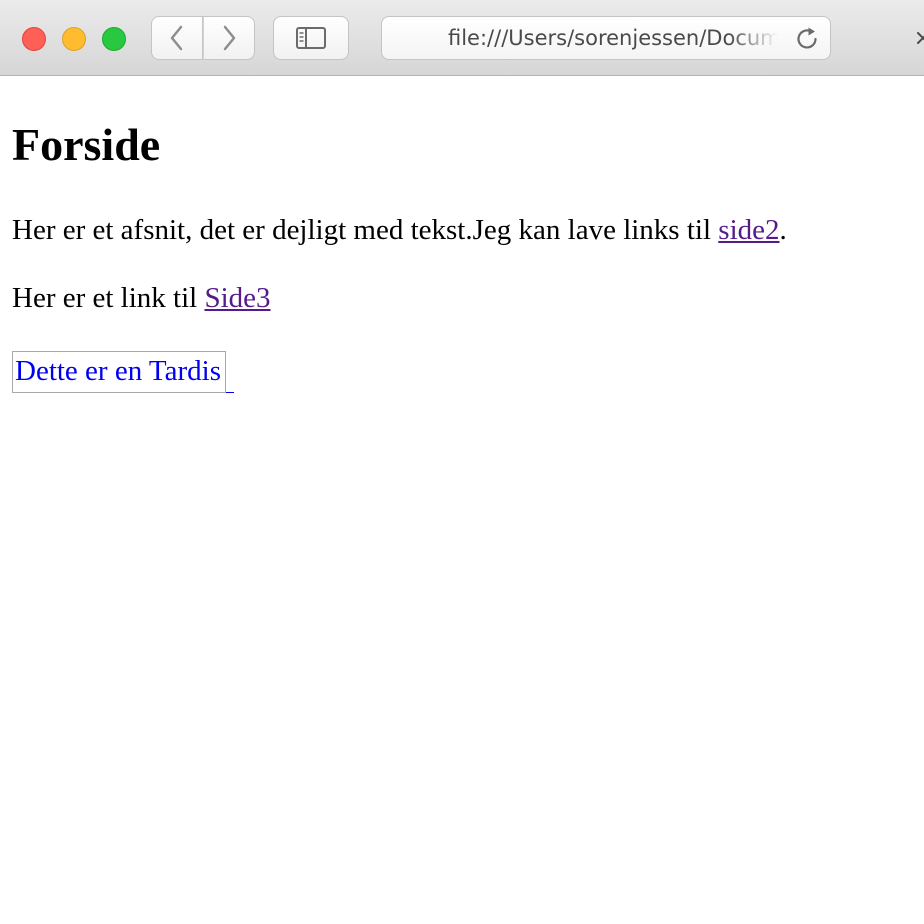  What do you see at coordinates (86, 144) in the screenshot?
I see `page-title: Forside` at bounding box center [86, 144].